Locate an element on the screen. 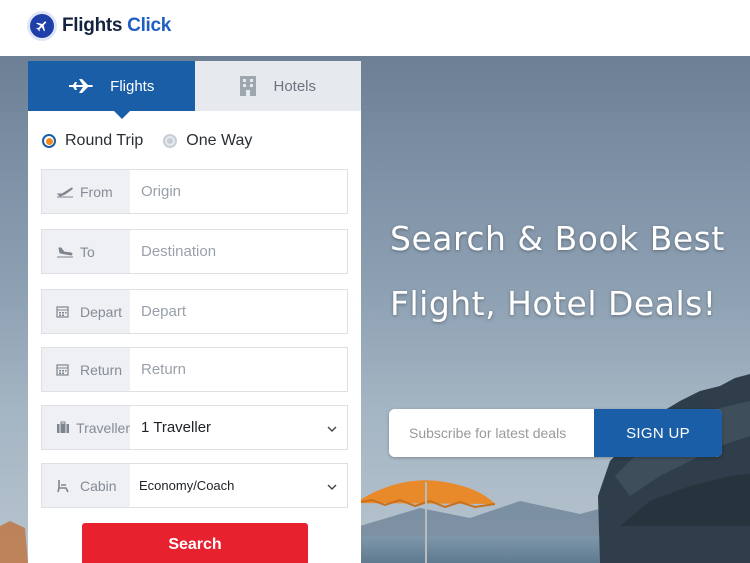 The width and height of the screenshot is (750, 563). landing-icon is located at coordinates (65, 252).